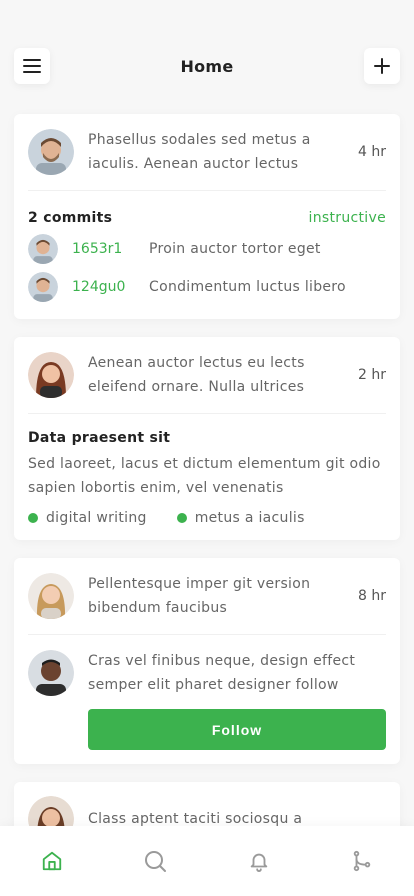 This screenshot has width=414, height=896. I want to click on commits-header: 2 commits instructive, so click(207, 210).